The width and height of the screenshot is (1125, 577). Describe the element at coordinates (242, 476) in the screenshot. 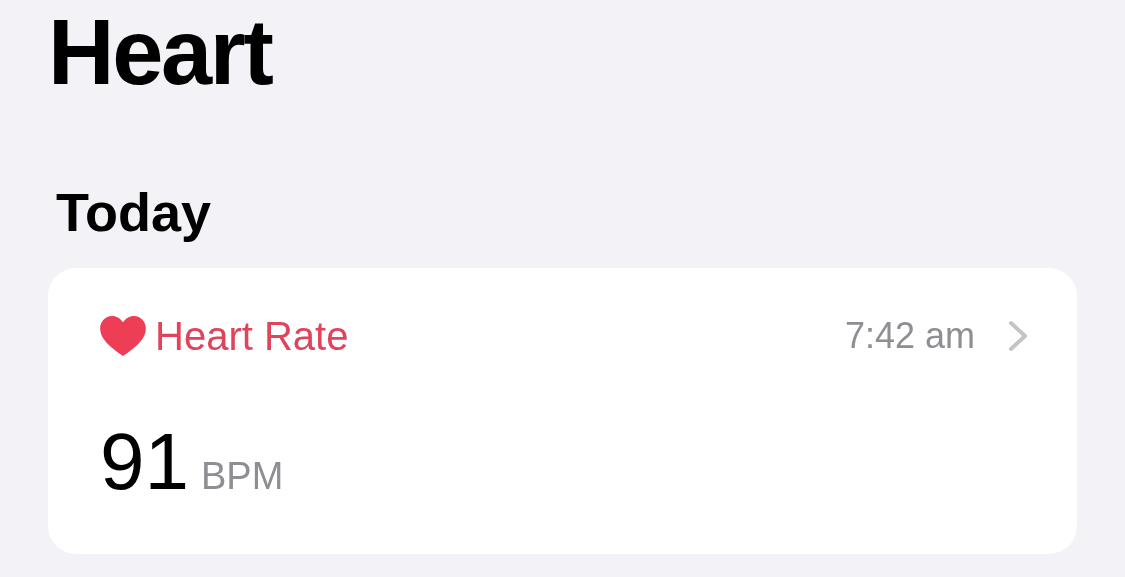

I see `unit-label: BPM` at that location.